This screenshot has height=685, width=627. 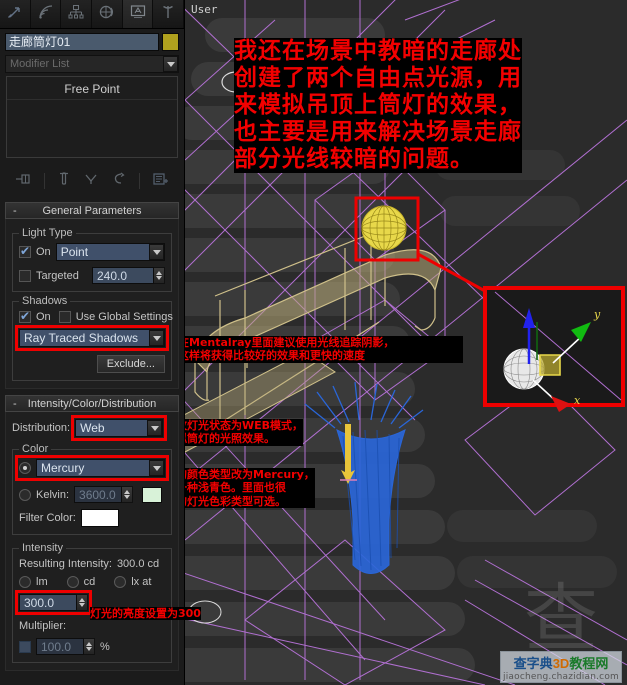 What do you see at coordinates (92, 338) in the screenshot?
I see `shadow-type-dropdown: Ray Traced Shadows` at bounding box center [92, 338].